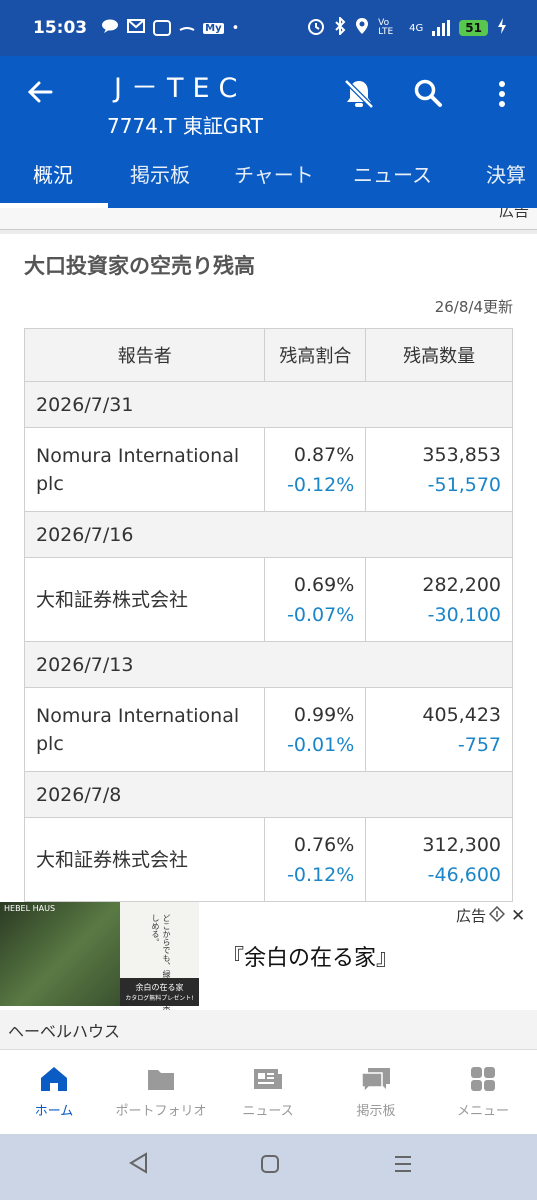  Describe the element at coordinates (482, 1111) in the screenshot. I see `nav-label-menu: メニュー` at that location.